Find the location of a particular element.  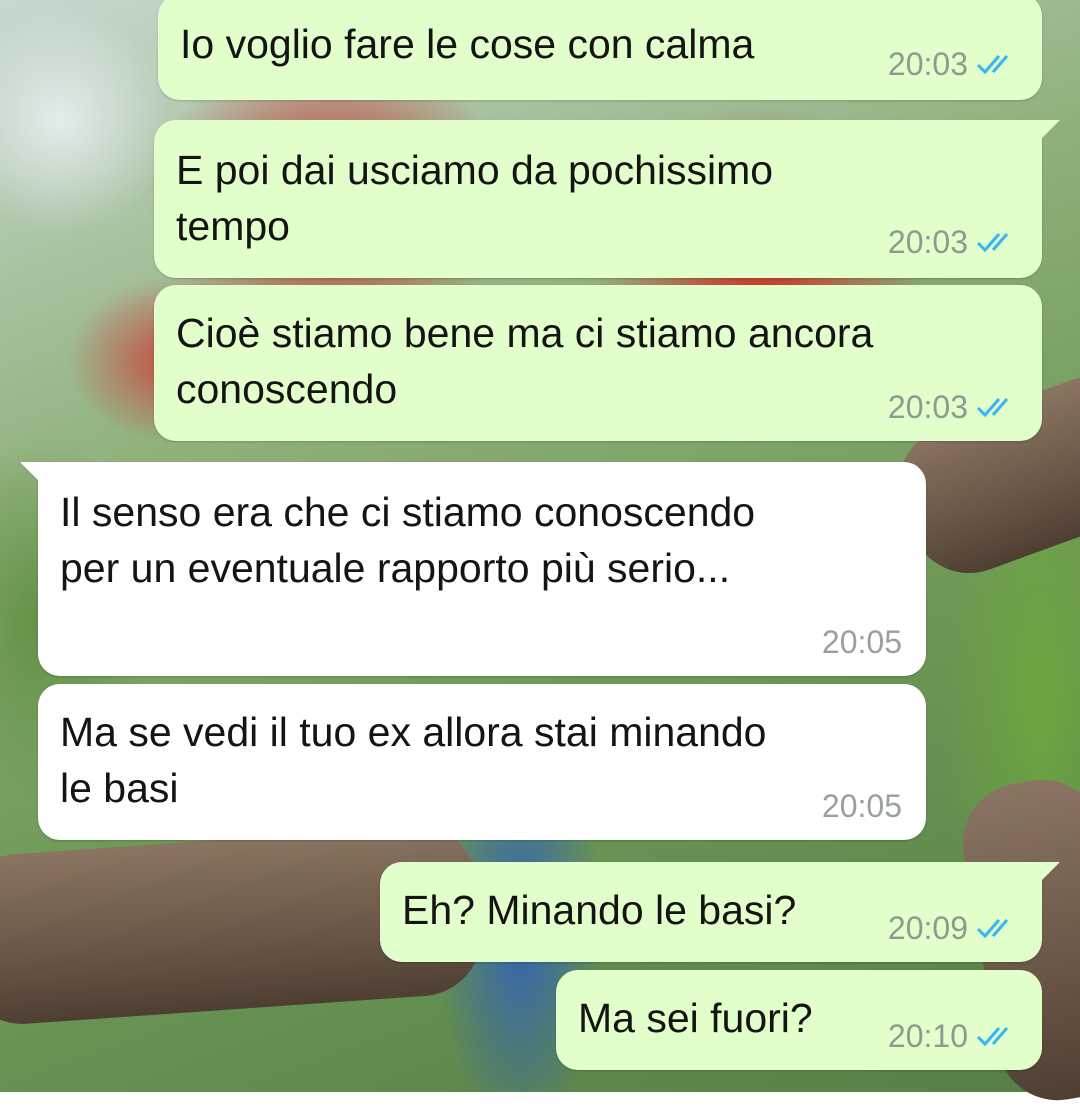

message-text: Io voglio fare le cose con calma is located at coordinates (467, 44).